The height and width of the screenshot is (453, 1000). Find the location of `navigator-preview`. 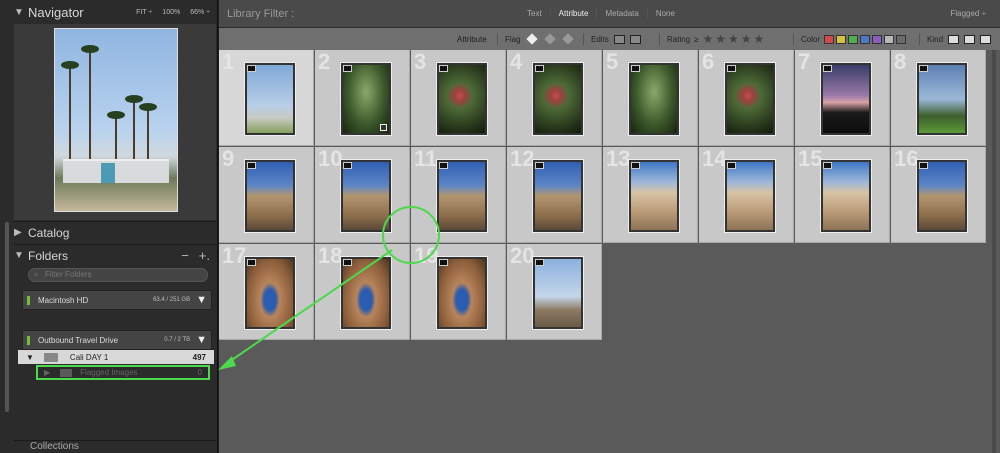

navigator-preview is located at coordinates (115, 122).